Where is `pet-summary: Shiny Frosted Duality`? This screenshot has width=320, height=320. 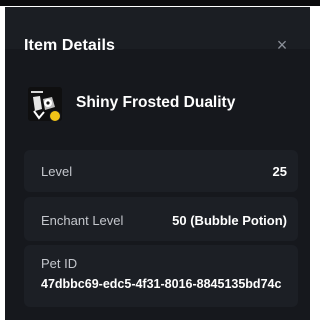 pet-summary: Shiny Frosted Duality is located at coordinates (163, 103).